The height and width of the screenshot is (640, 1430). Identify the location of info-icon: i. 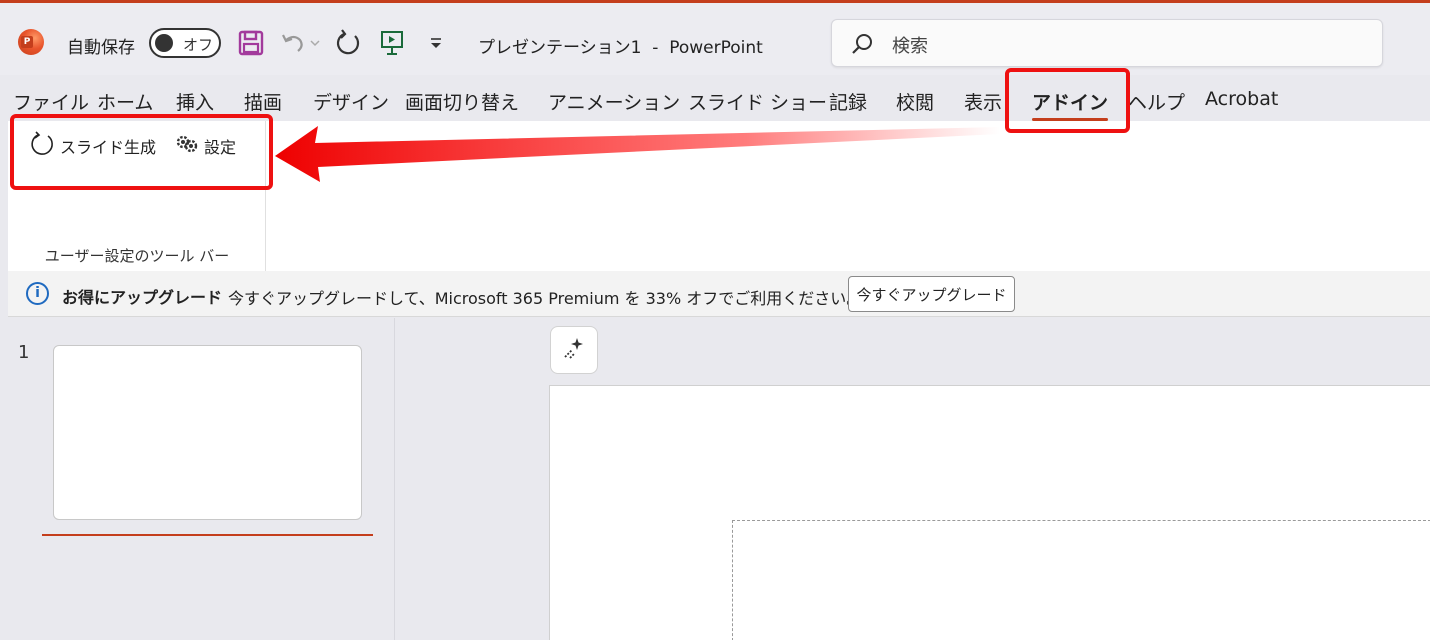
(37, 293).